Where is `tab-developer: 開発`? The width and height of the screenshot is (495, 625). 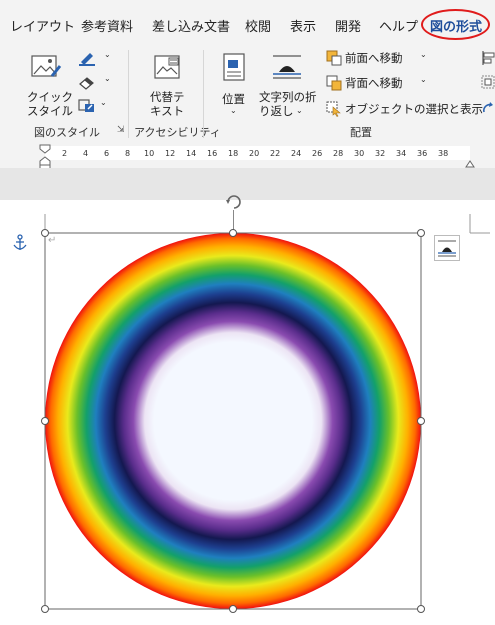
tab-developer: 開発 is located at coordinates (348, 25).